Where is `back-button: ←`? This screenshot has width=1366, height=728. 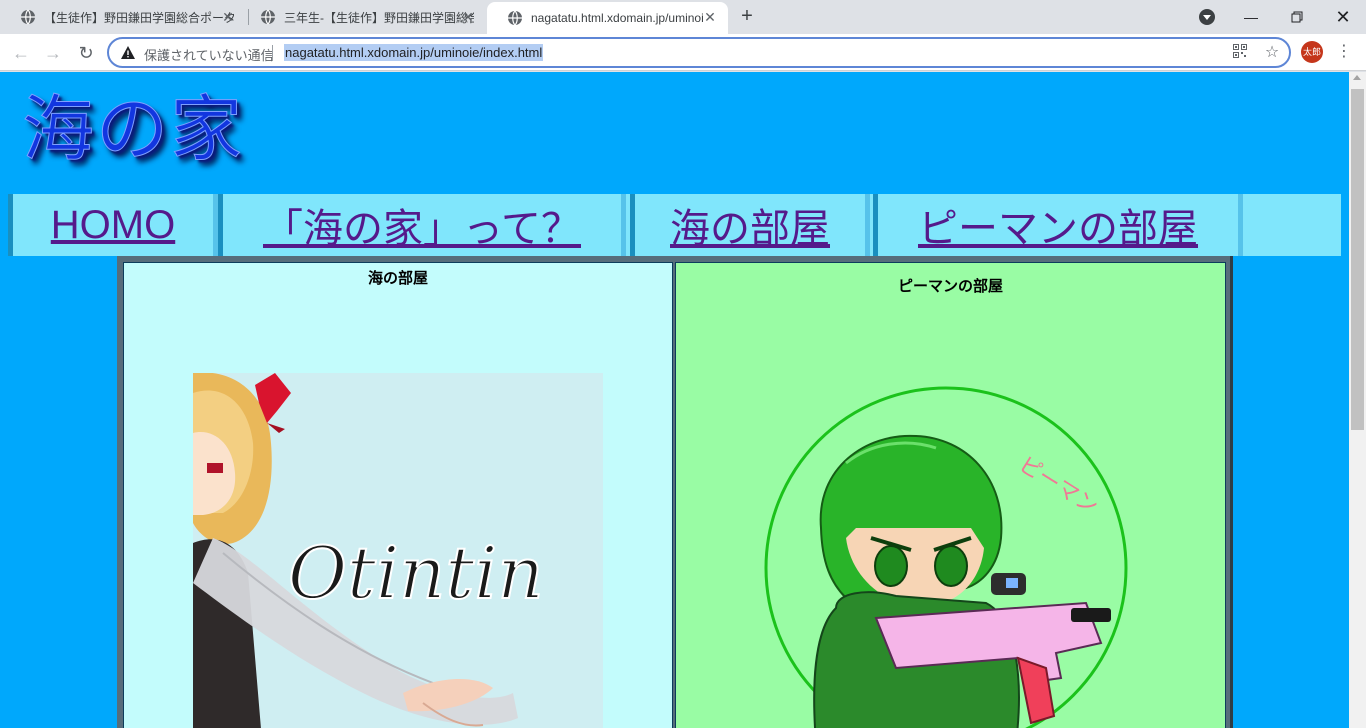 back-button: ← is located at coordinates (21, 53).